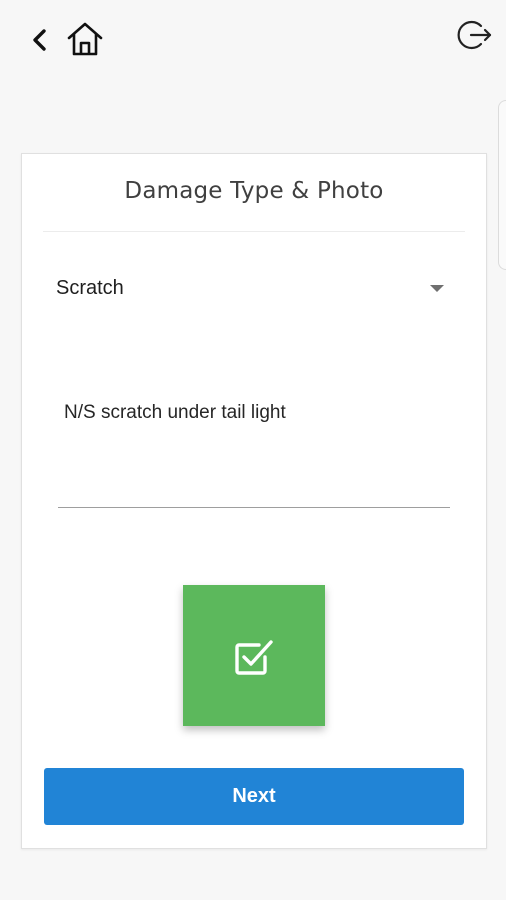 The height and width of the screenshot is (900, 506). Describe the element at coordinates (254, 507) in the screenshot. I see `input-underline` at that location.